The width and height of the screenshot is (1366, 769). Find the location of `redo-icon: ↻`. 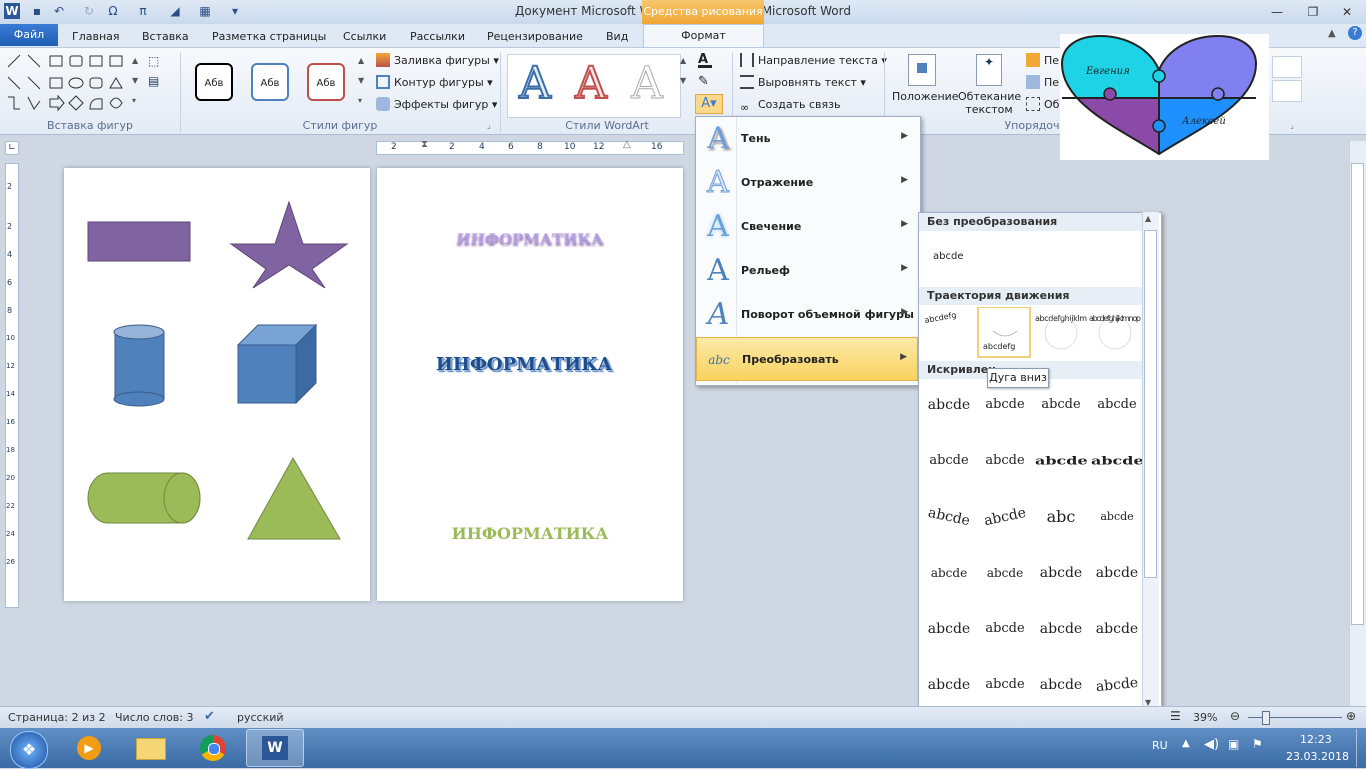

redo-icon: ↻ is located at coordinates (89, 11).